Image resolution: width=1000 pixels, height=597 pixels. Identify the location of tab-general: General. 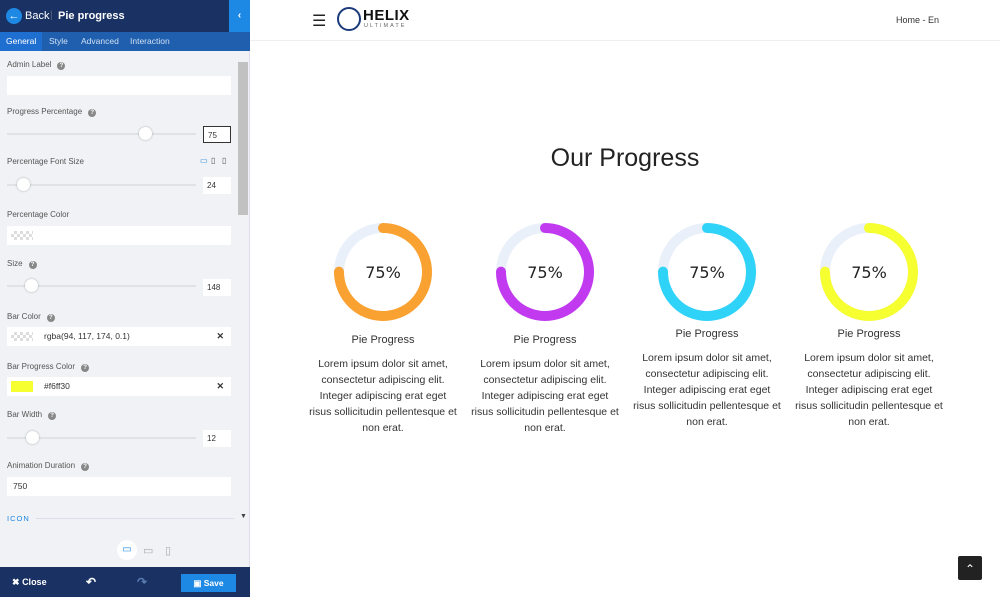
(21, 41).